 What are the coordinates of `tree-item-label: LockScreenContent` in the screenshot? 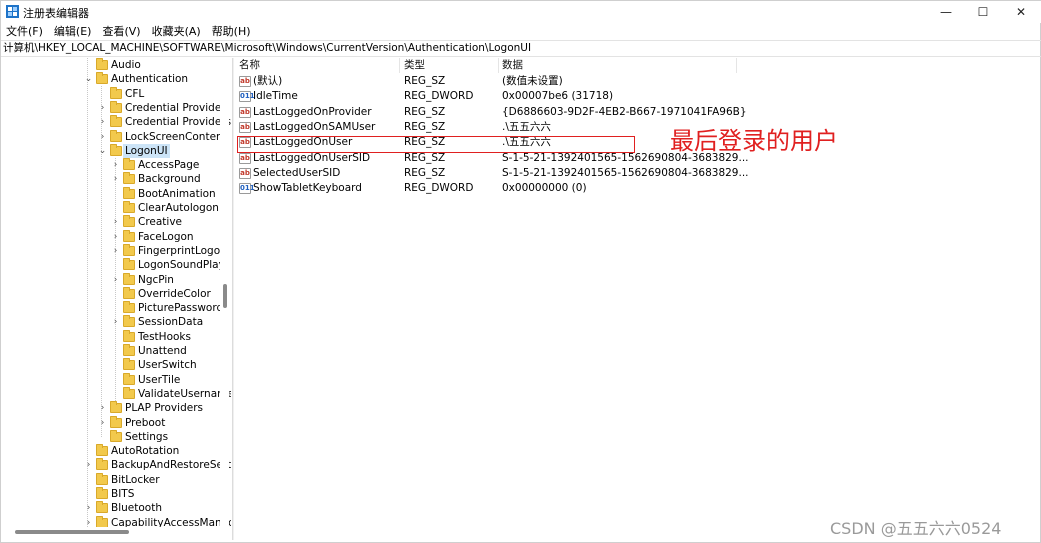 It's located at (176, 136).